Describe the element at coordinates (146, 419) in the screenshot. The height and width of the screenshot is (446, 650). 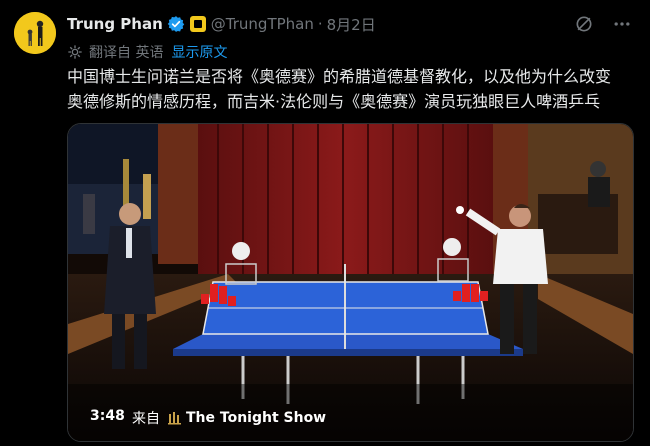
I see `from-label: 来自` at that location.